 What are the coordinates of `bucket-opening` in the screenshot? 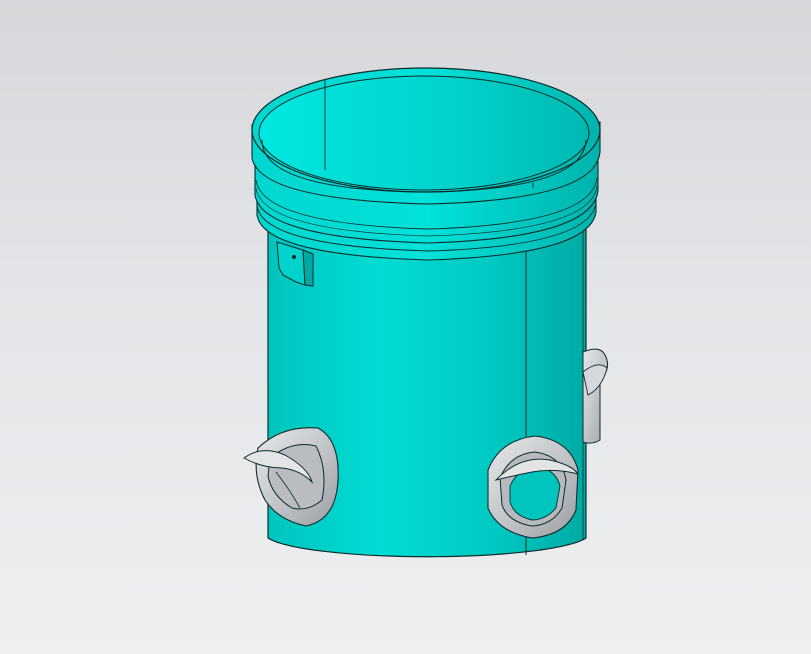 It's located at (426, 130).